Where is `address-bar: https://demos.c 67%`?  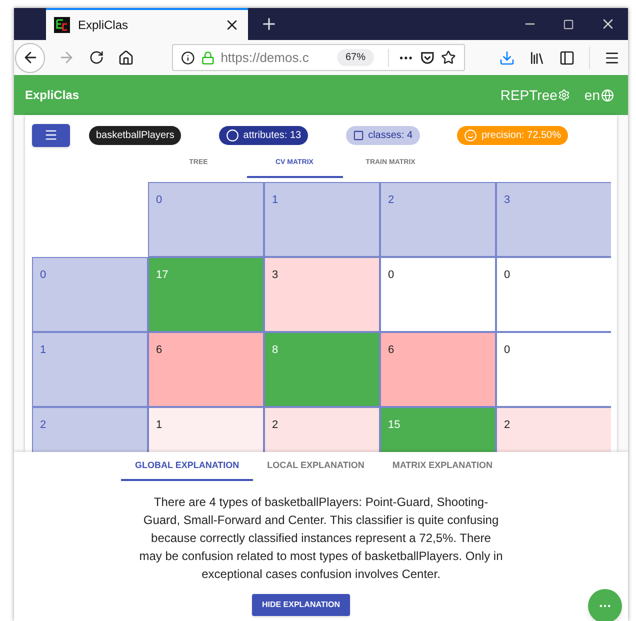 address-bar: https://demos.c 67% is located at coordinates (318, 57).